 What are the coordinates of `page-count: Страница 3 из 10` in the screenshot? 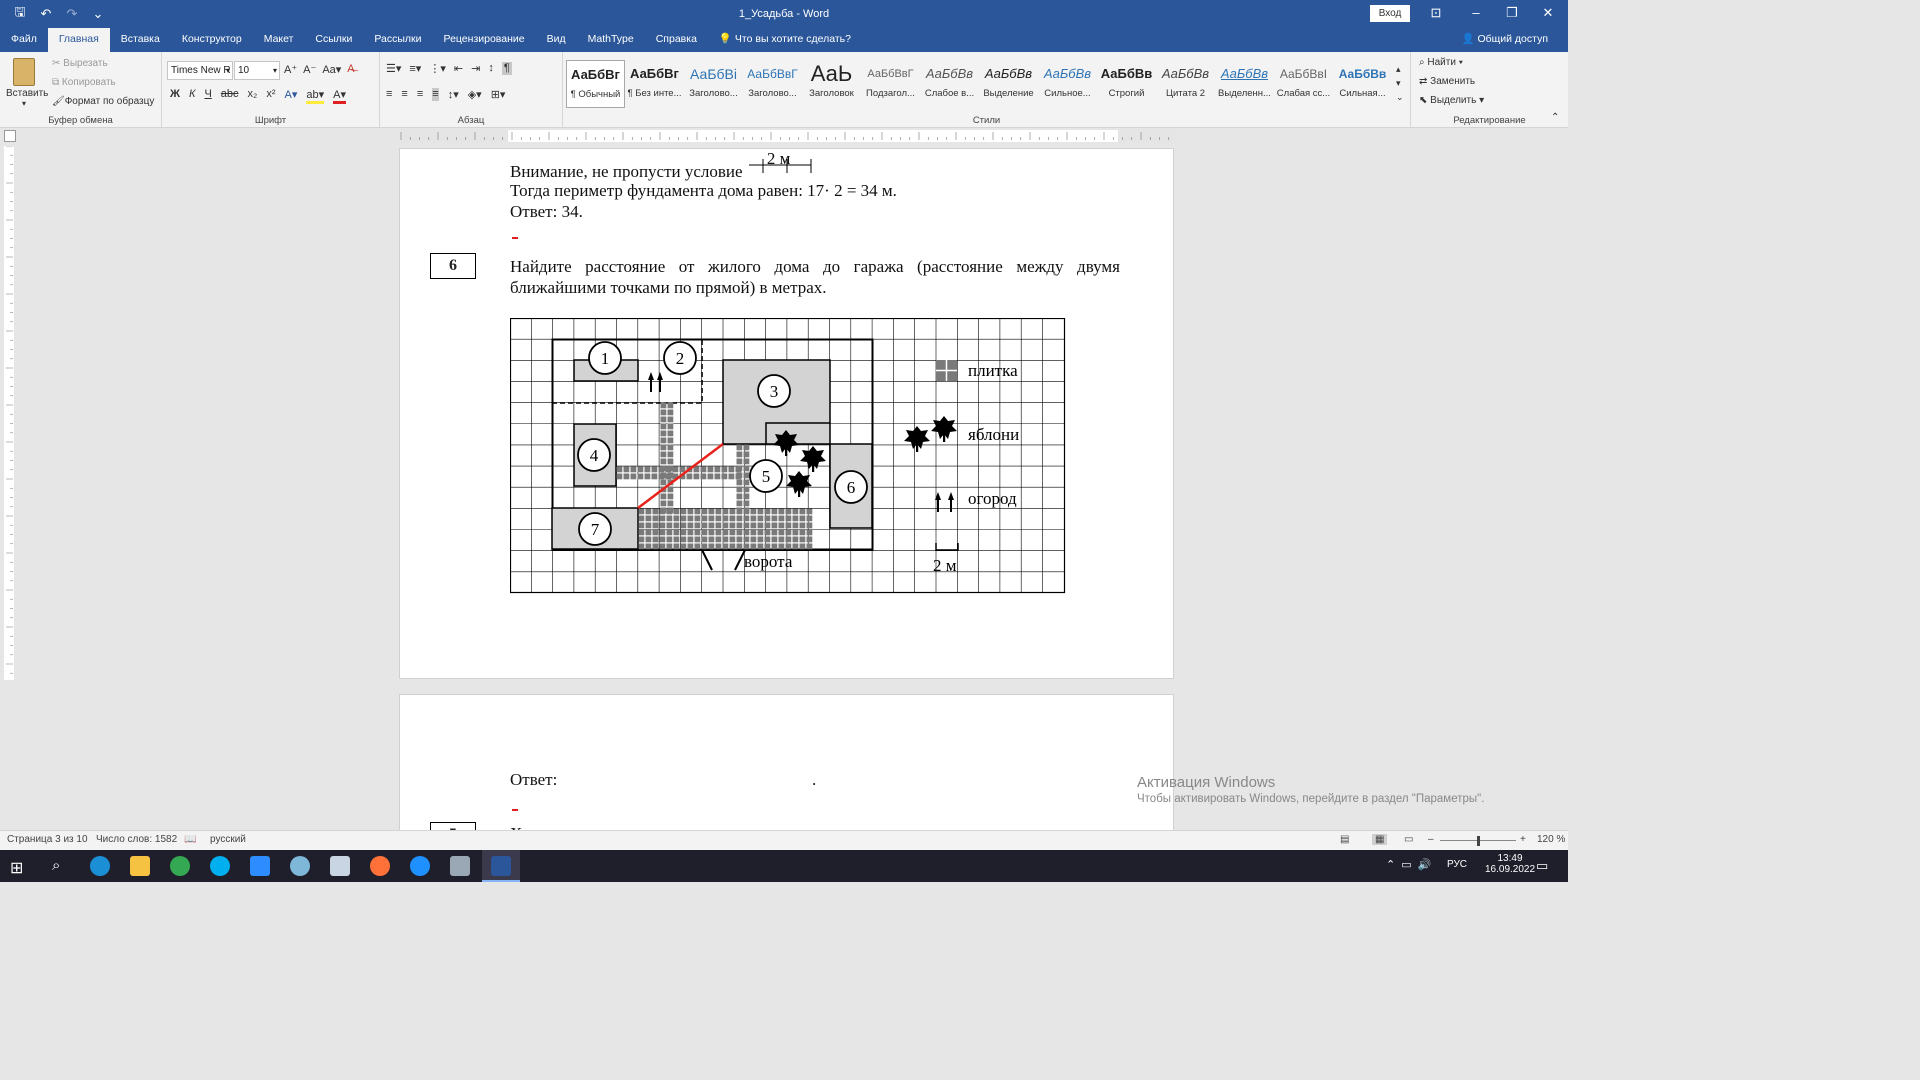 It's located at (47, 839).